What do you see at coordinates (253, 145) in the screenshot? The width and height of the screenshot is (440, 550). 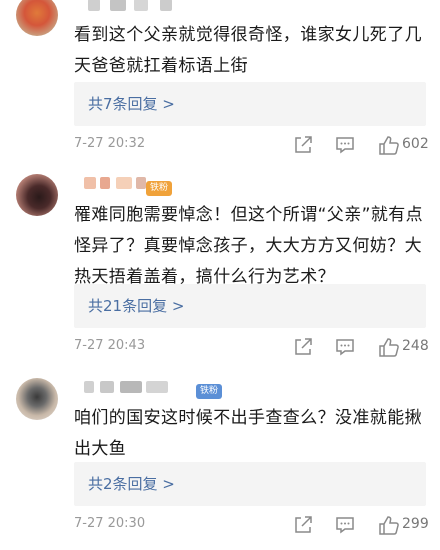 I see `comment-meta: 7-27 20:32 602` at bounding box center [253, 145].